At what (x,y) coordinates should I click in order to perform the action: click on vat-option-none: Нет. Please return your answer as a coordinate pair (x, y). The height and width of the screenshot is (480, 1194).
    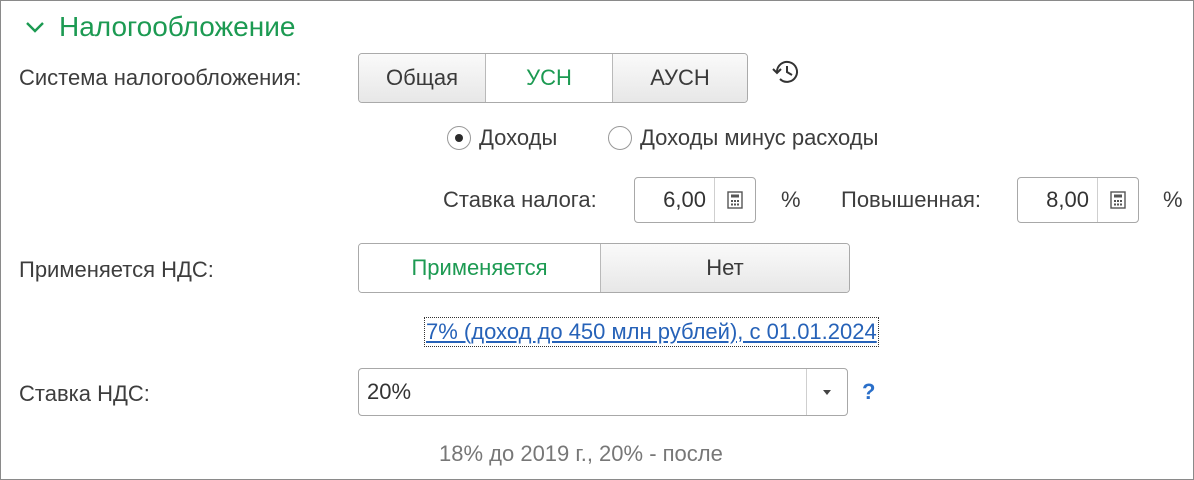
    Looking at the image, I should click on (725, 268).